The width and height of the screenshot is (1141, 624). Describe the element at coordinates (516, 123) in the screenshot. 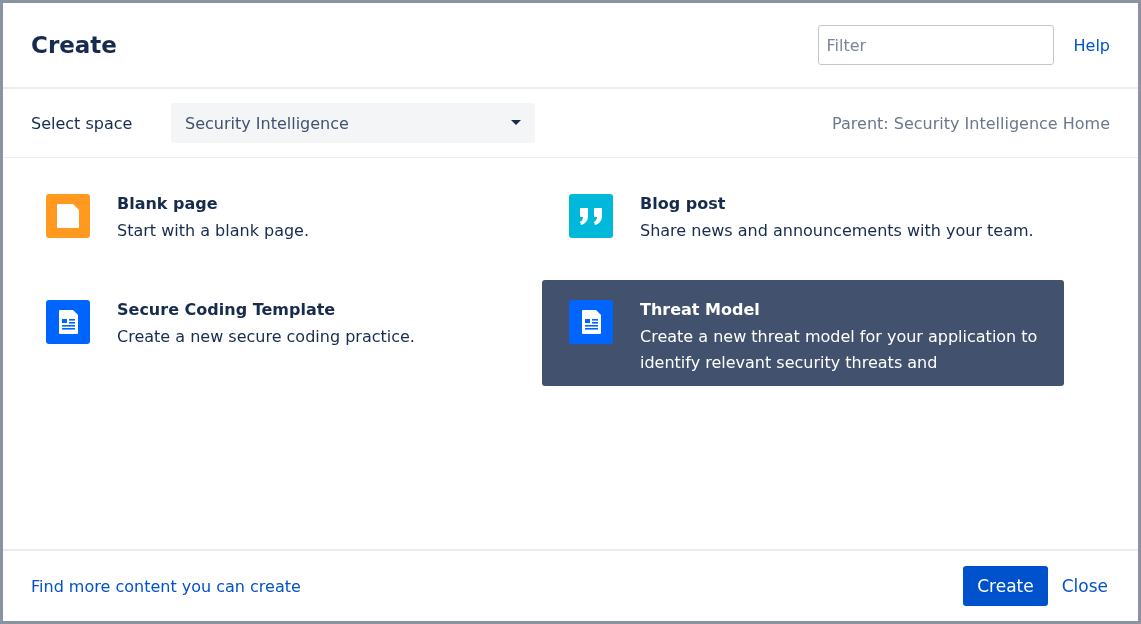

I see `caret-icon` at that location.